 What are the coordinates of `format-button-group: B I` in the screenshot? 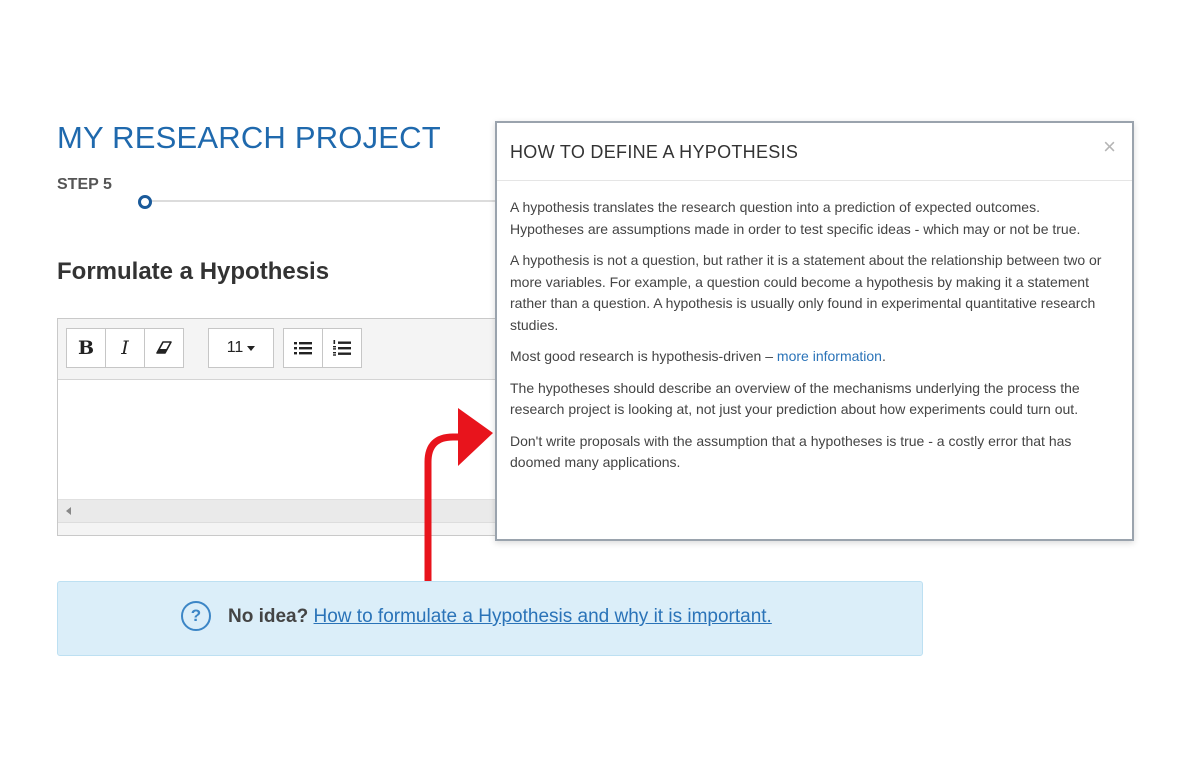 It's located at (125, 348).